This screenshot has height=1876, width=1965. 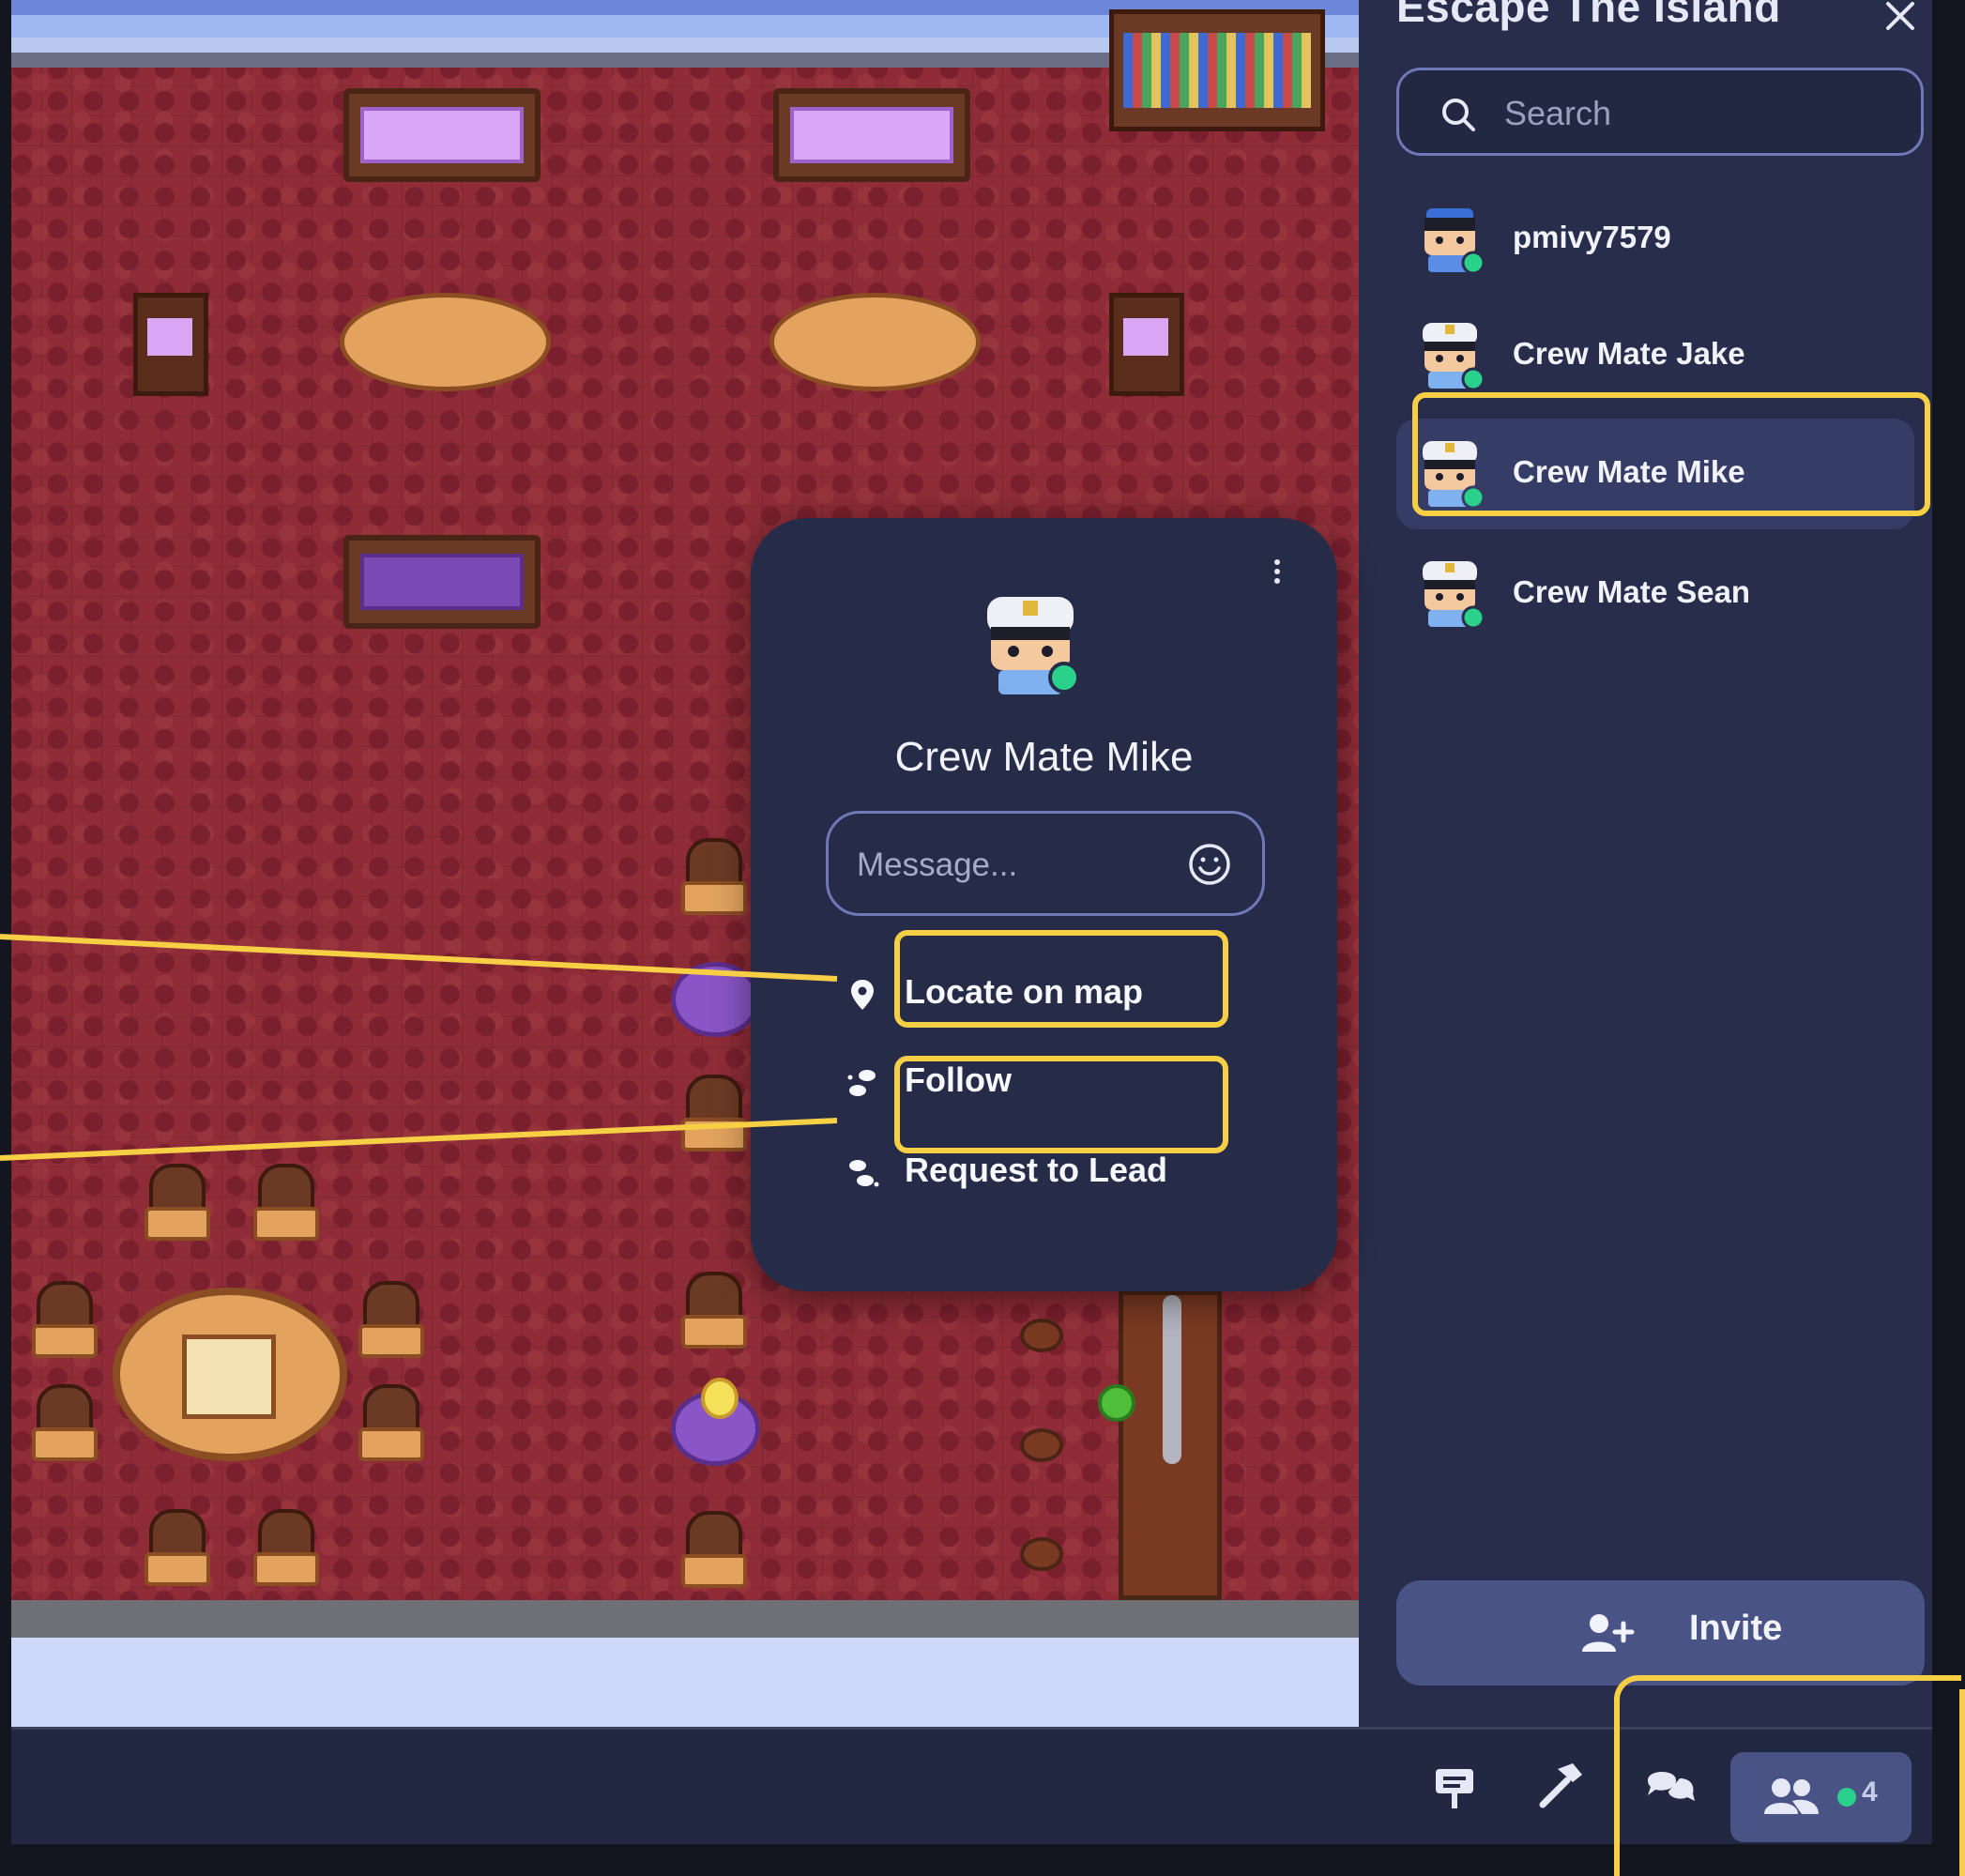 I want to click on footsteps-lead-icon, so click(x=864, y=1173).